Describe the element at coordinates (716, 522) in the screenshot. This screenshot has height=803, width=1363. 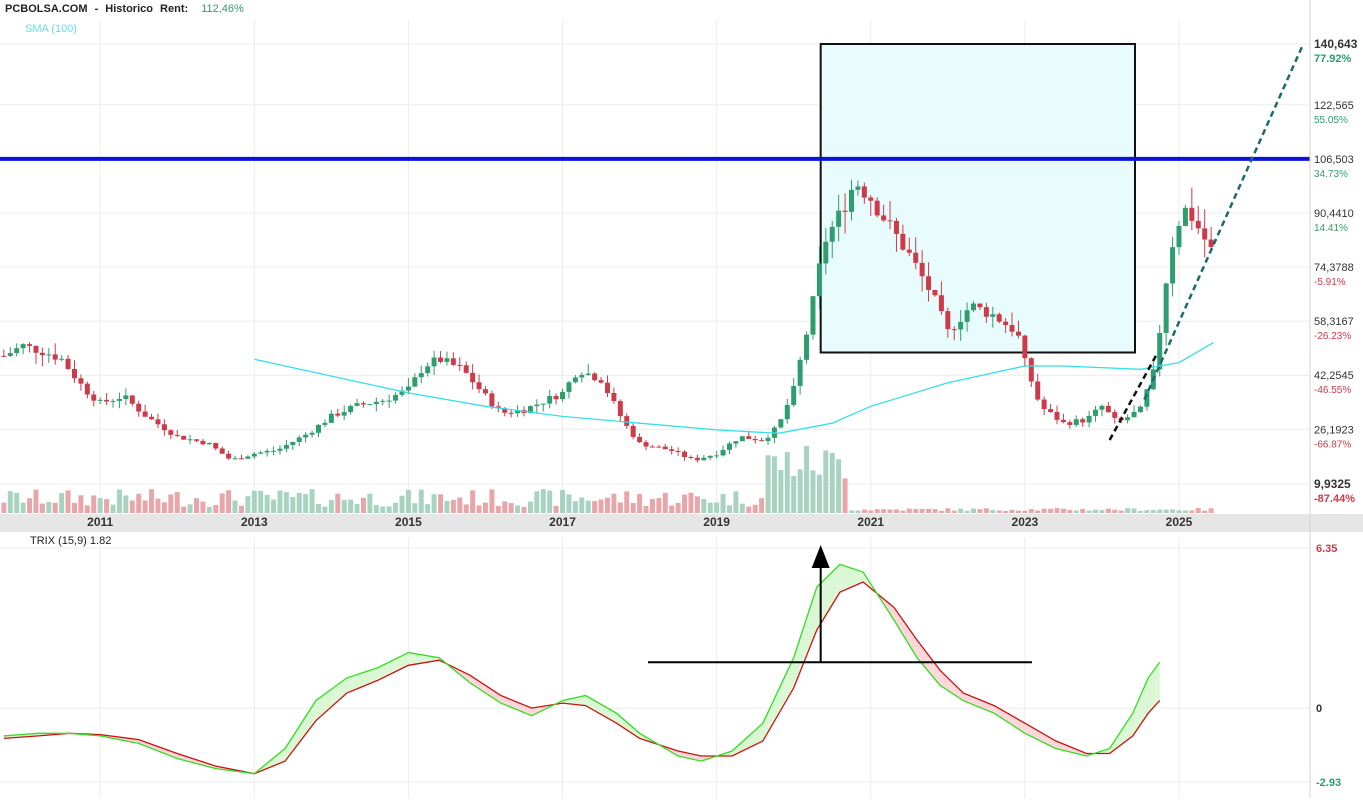
I see `time-tick-label: 2019` at that location.